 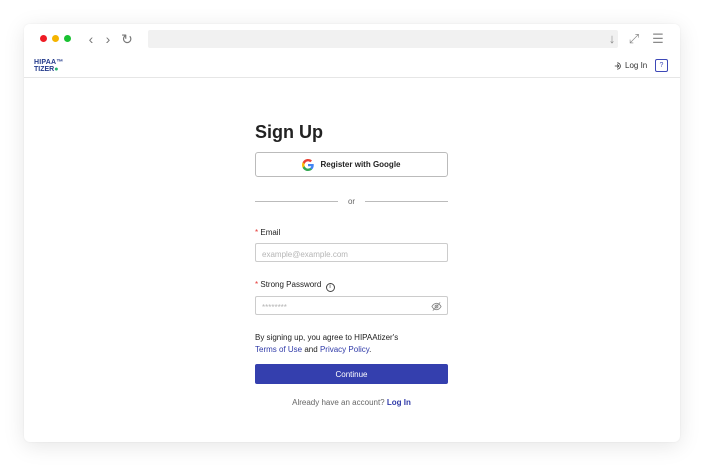 What do you see at coordinates (108, 39) in the screenshot?
I see `forward-icon: ›` at bounding box center [108, 39].